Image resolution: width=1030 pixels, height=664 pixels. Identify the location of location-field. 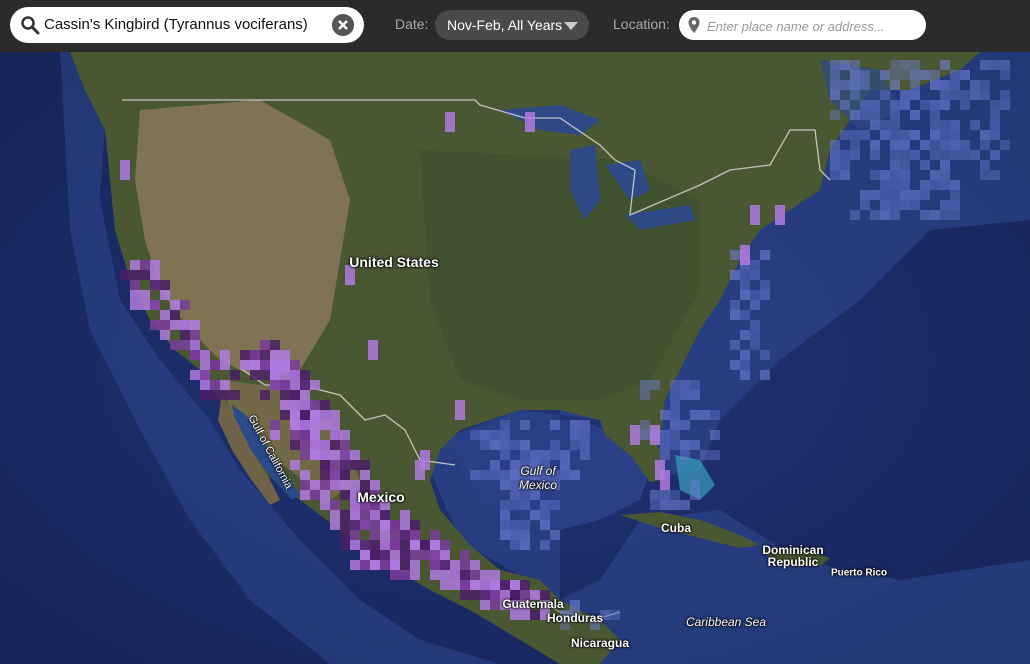
(802, 25).